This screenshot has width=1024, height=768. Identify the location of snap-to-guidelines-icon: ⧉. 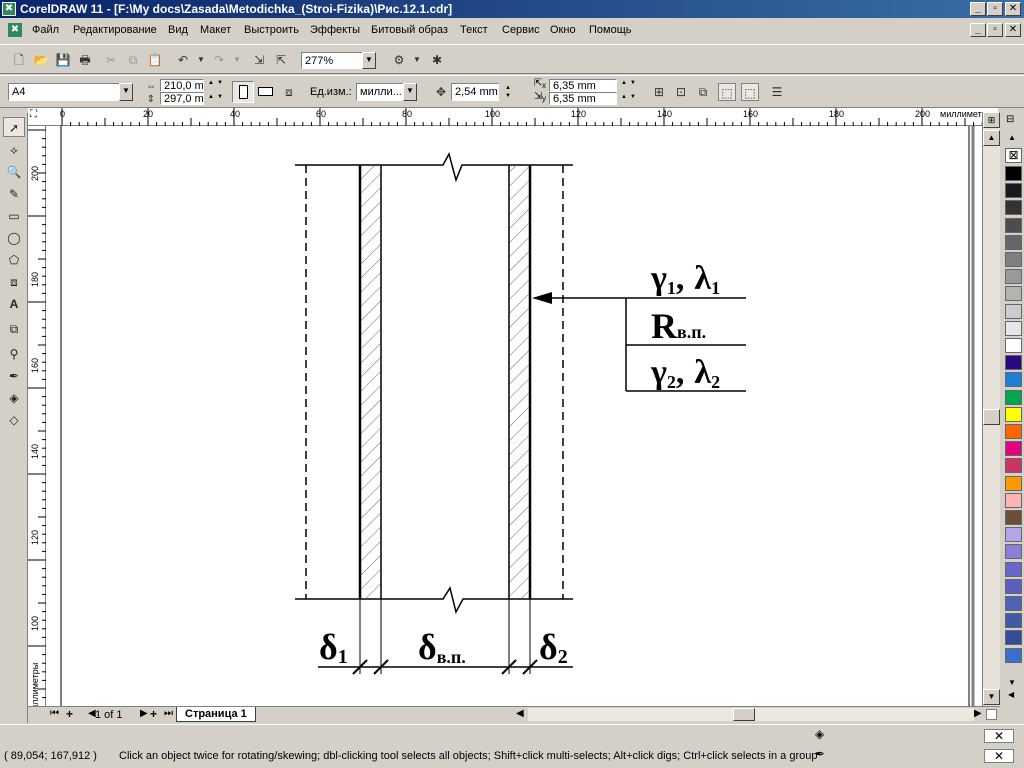
(703, 92).